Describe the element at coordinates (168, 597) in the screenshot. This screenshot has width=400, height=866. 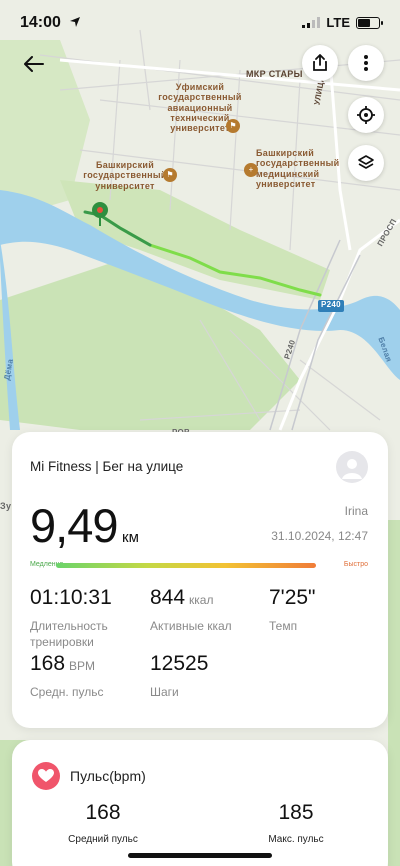
I see `calories-value: 844` at that location.